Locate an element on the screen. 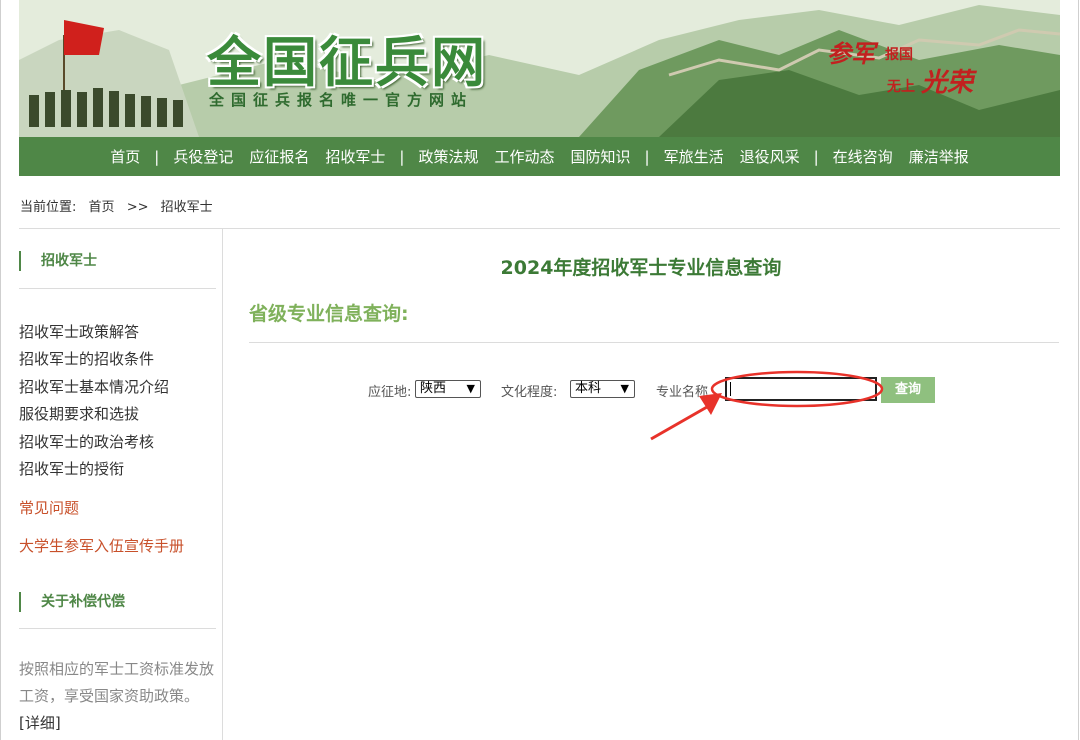 The image size is (1080, 740). nav-item-enlist-signup: 应征报名 is located at coordinates (279, 156).